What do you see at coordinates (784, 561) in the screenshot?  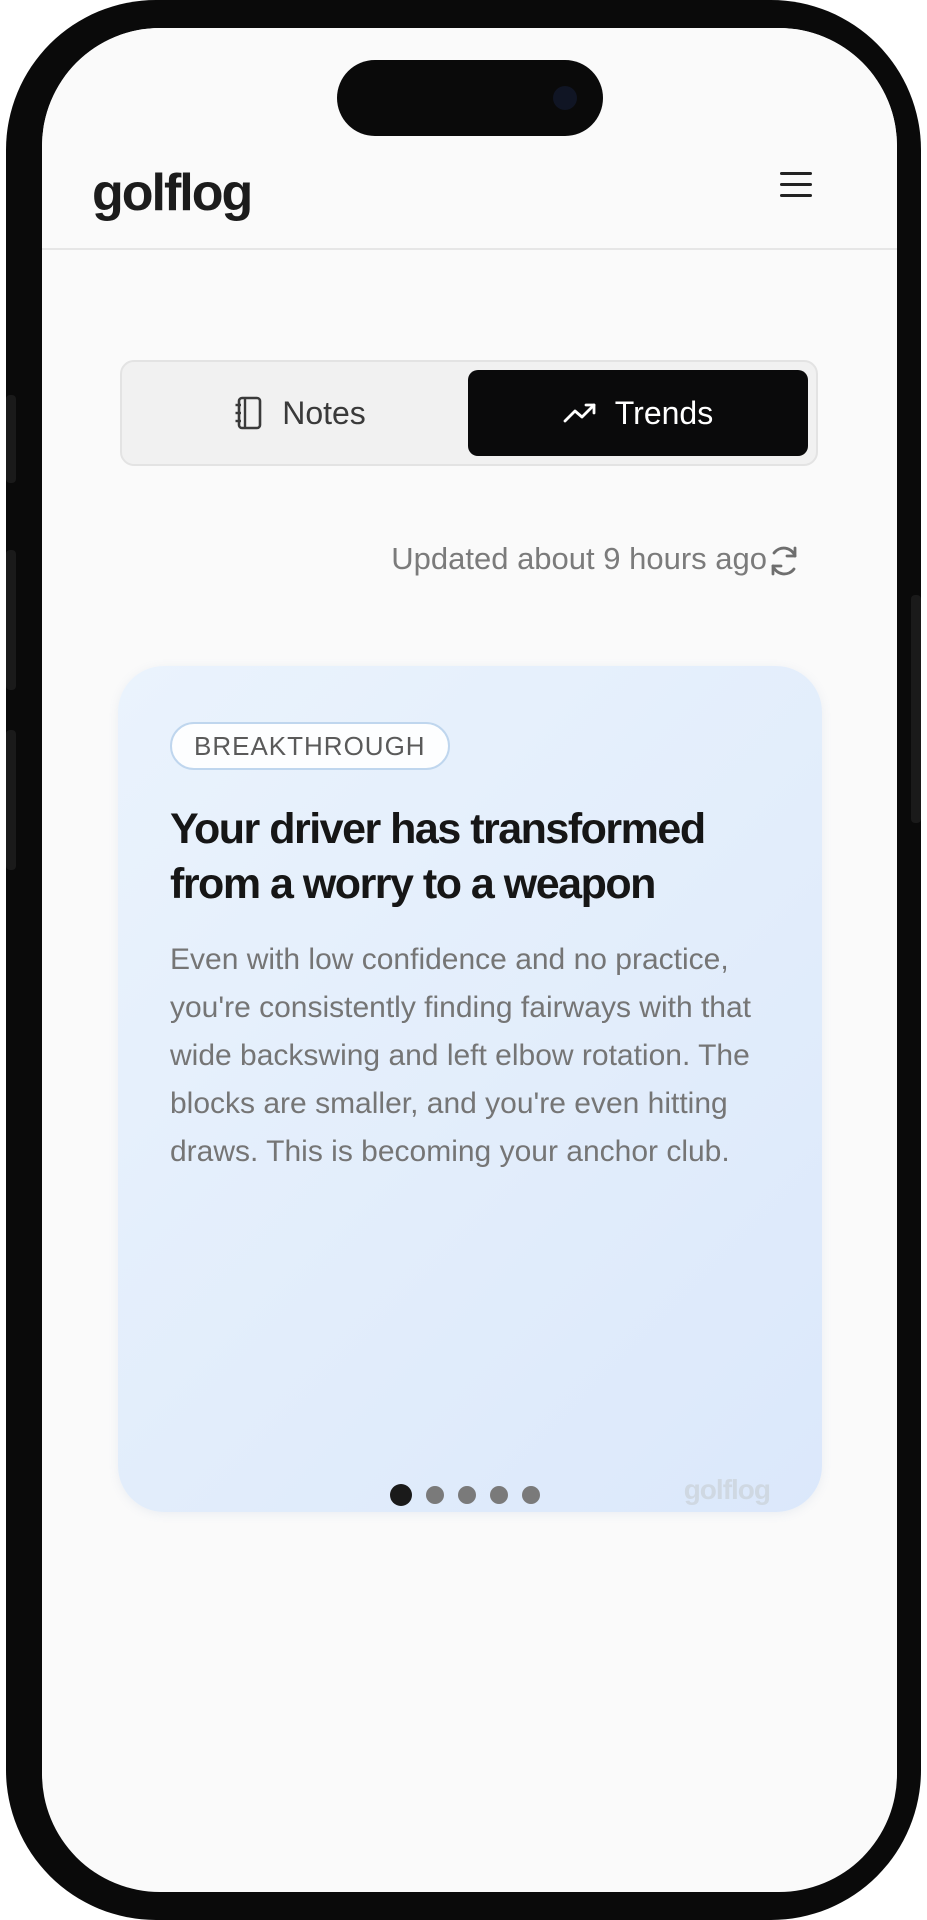 I see `refresh-icon` at bounding box center [784, 561].